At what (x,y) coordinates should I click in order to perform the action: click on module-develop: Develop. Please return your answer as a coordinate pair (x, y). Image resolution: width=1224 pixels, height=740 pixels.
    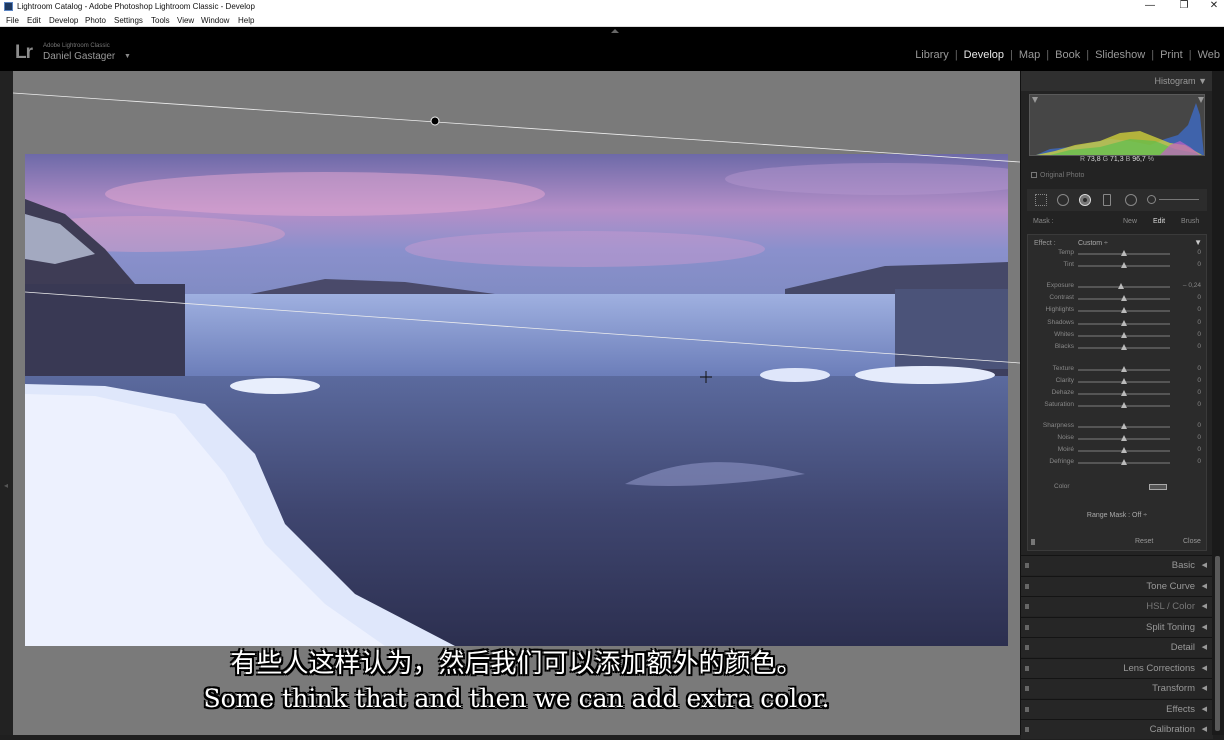
    Looking at the image, I should click on (984, 55).